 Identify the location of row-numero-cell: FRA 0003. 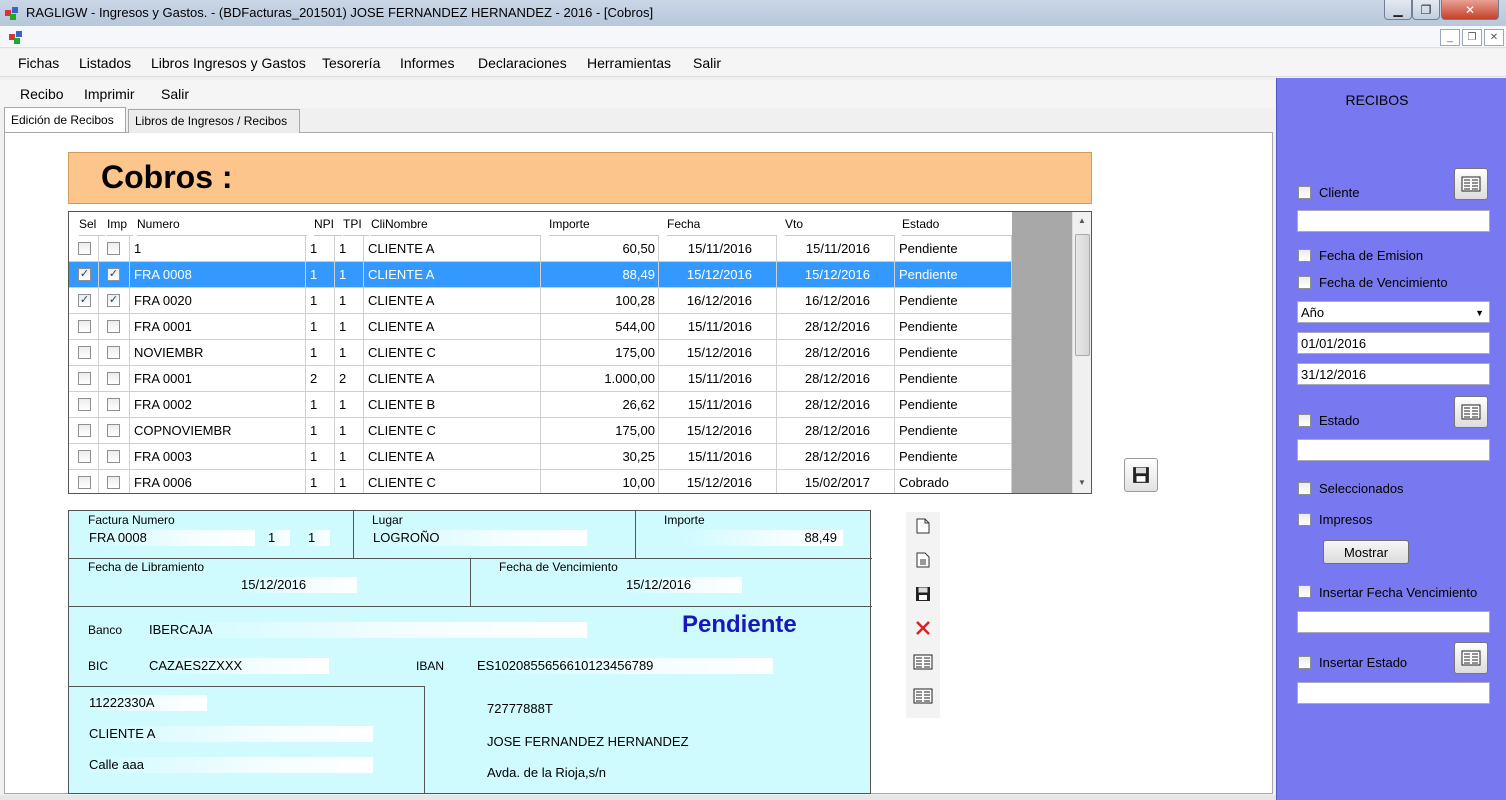
(218, 457).